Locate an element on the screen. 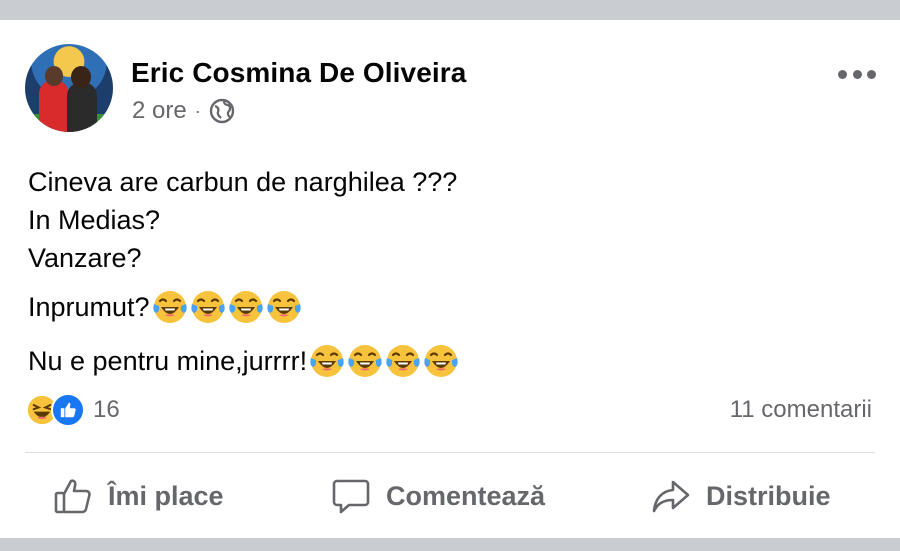 Image resolution: width=900 pixels, height=551 pixels. author-name: Eric Cosmina De Oliveira is located at coordinates (298, 73).